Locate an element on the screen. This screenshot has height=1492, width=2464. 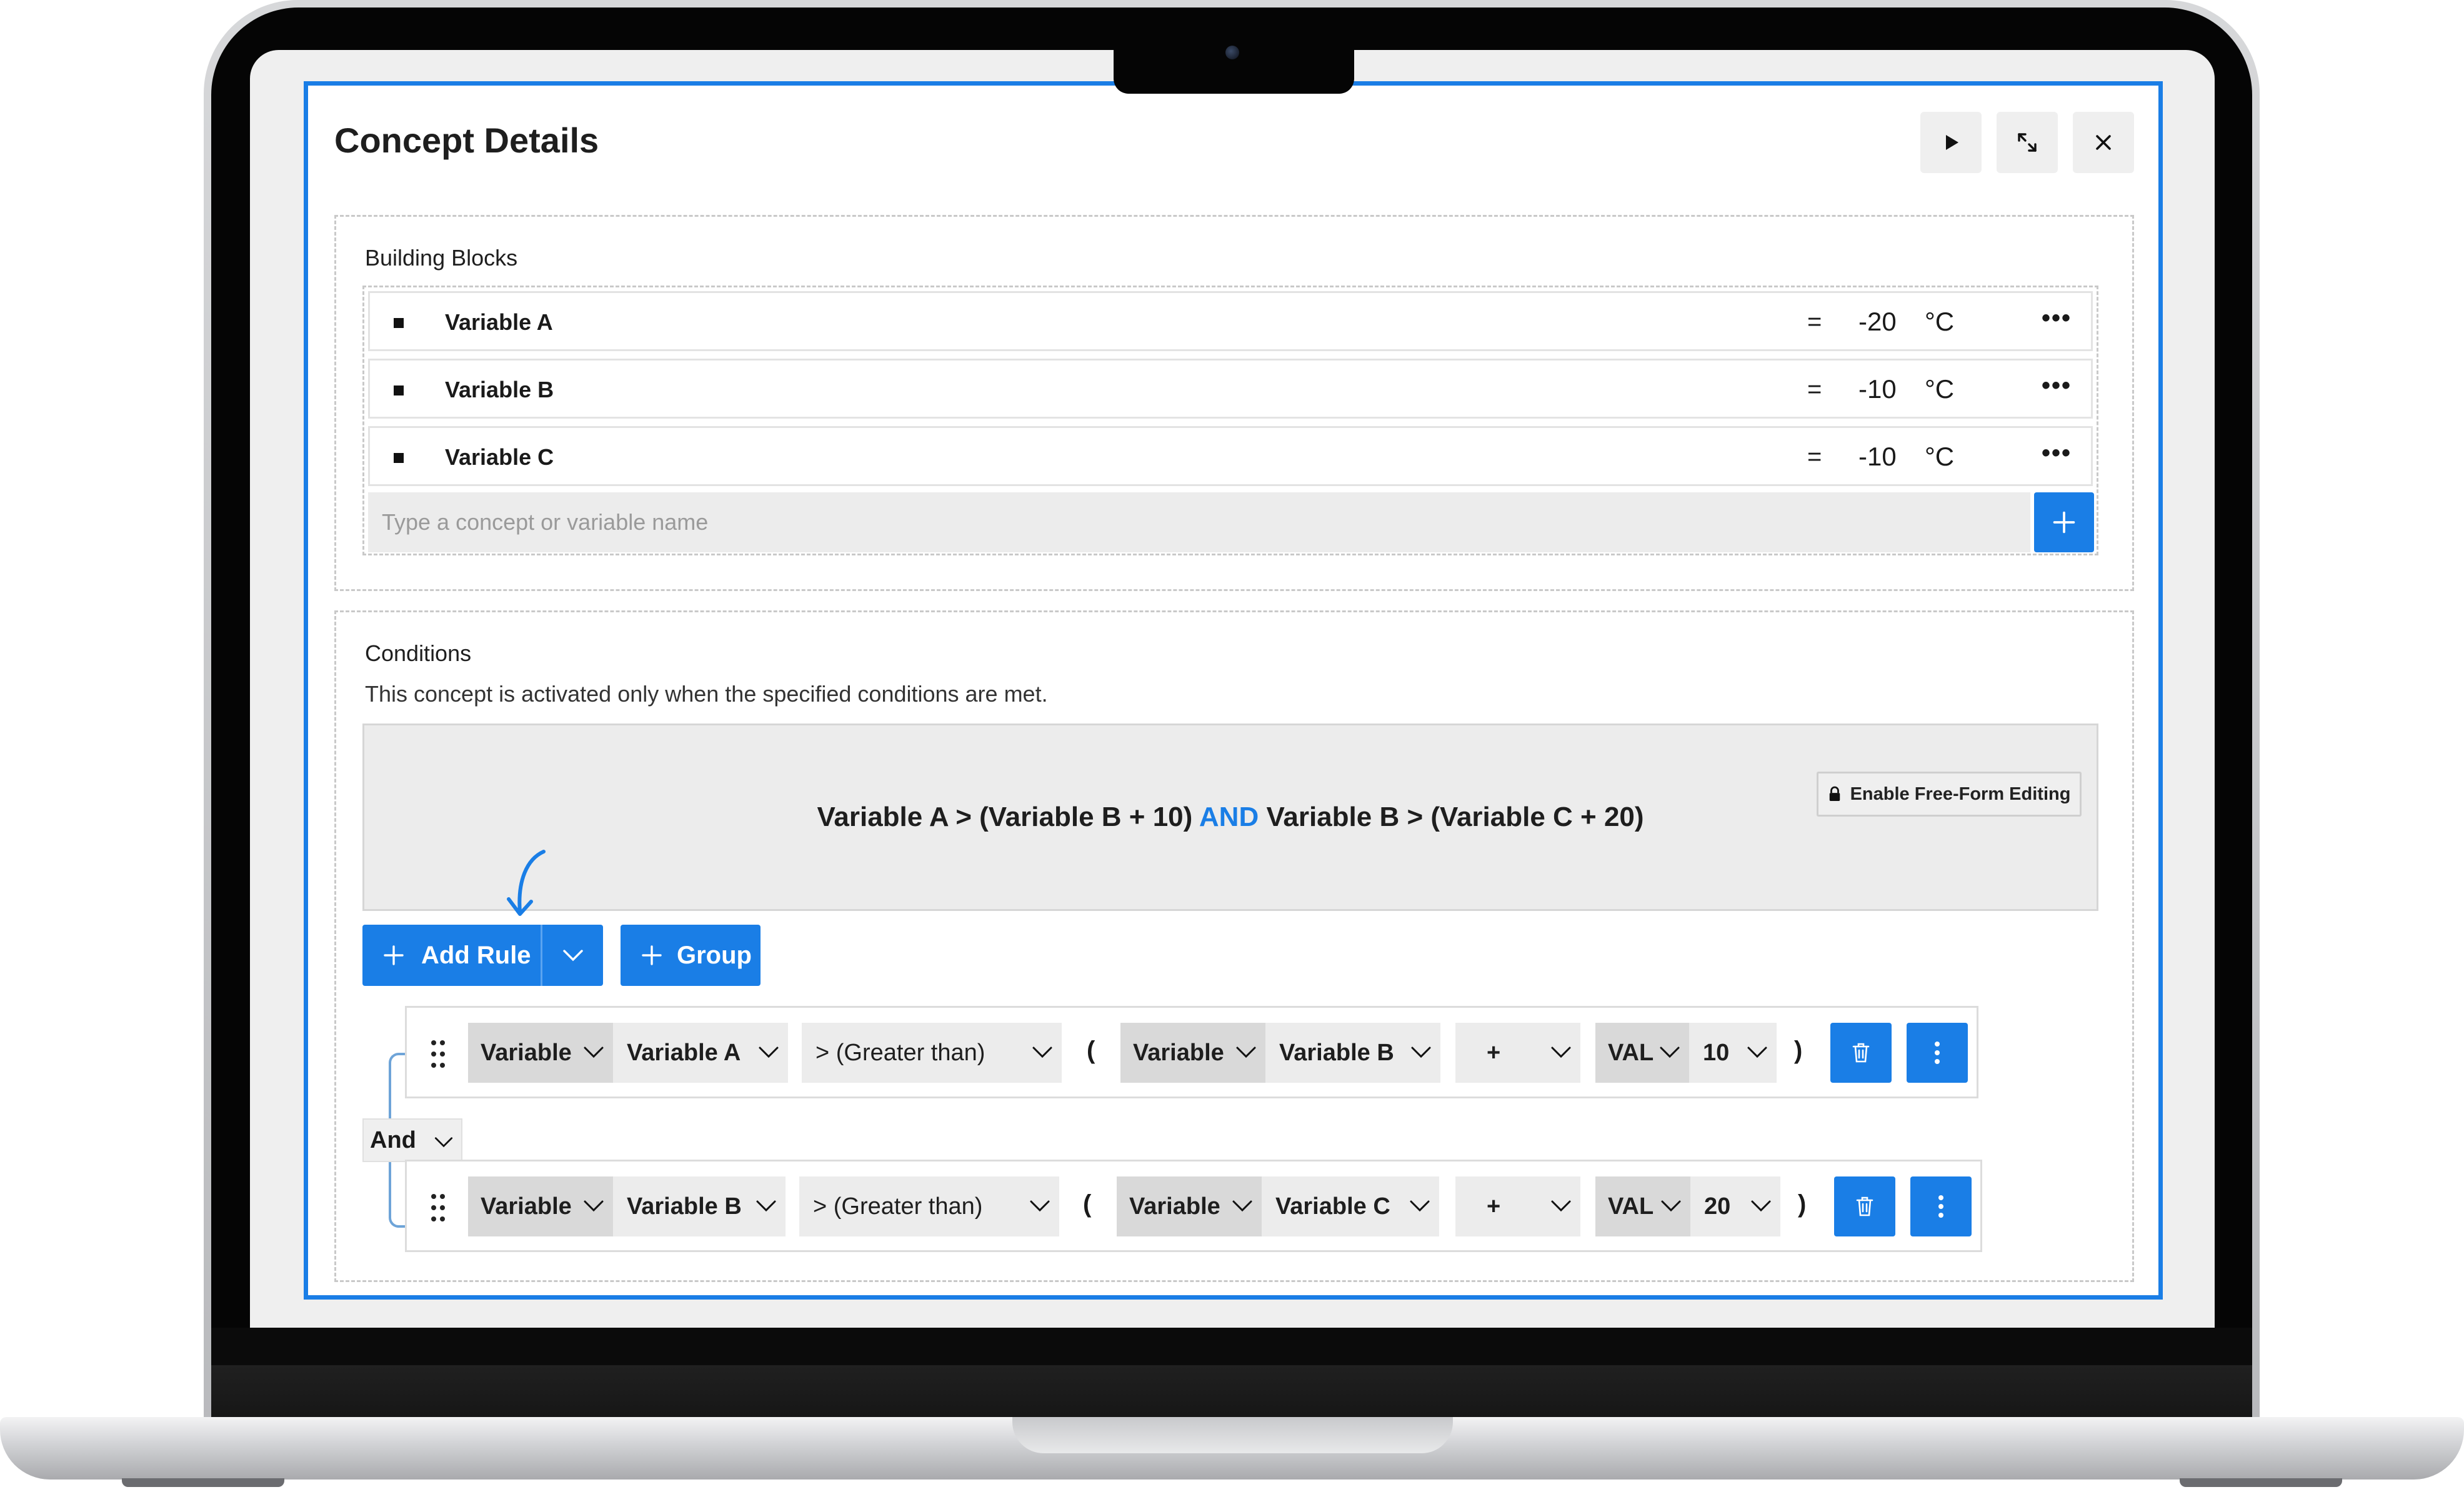
close-icon is located at coordinates (2103, 142).